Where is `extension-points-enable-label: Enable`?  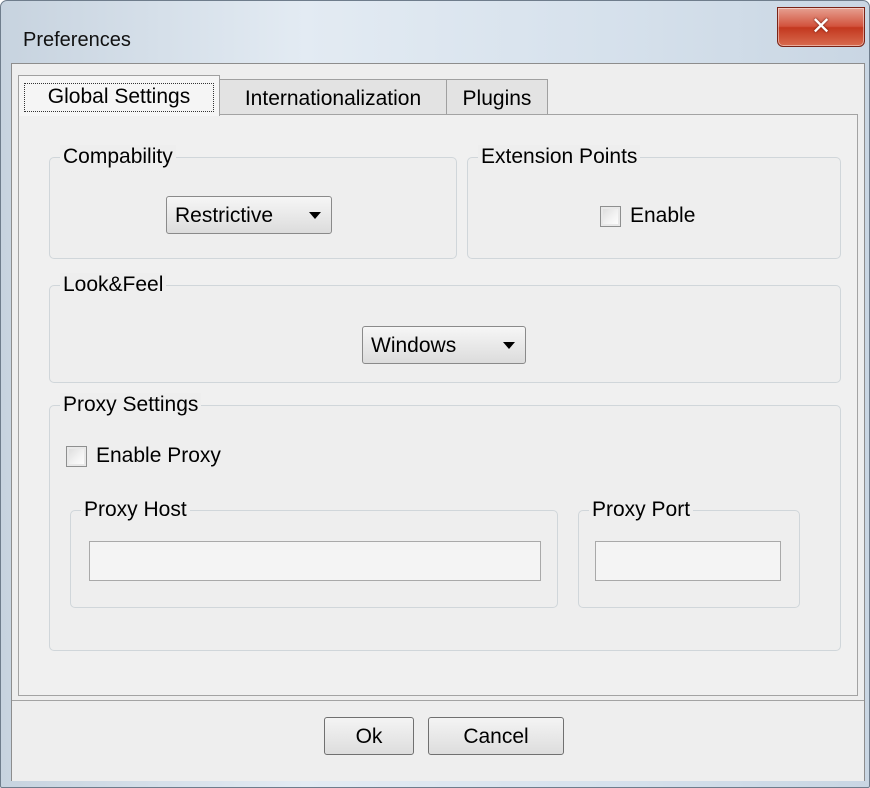 extension-points-enable-label: Enable is located at coordinates (663, 215).